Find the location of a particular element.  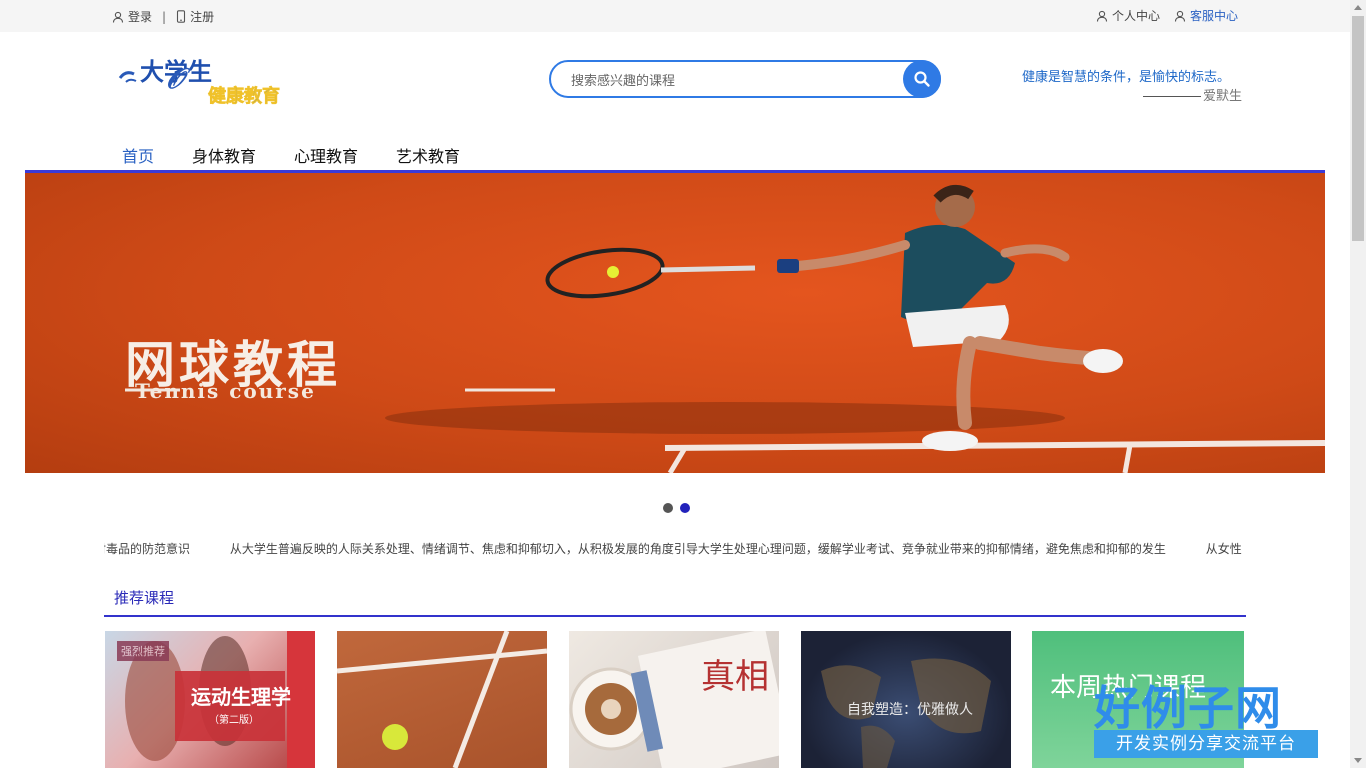

personal-center-link: 个人中心 is located at coordinates (1136, 15).